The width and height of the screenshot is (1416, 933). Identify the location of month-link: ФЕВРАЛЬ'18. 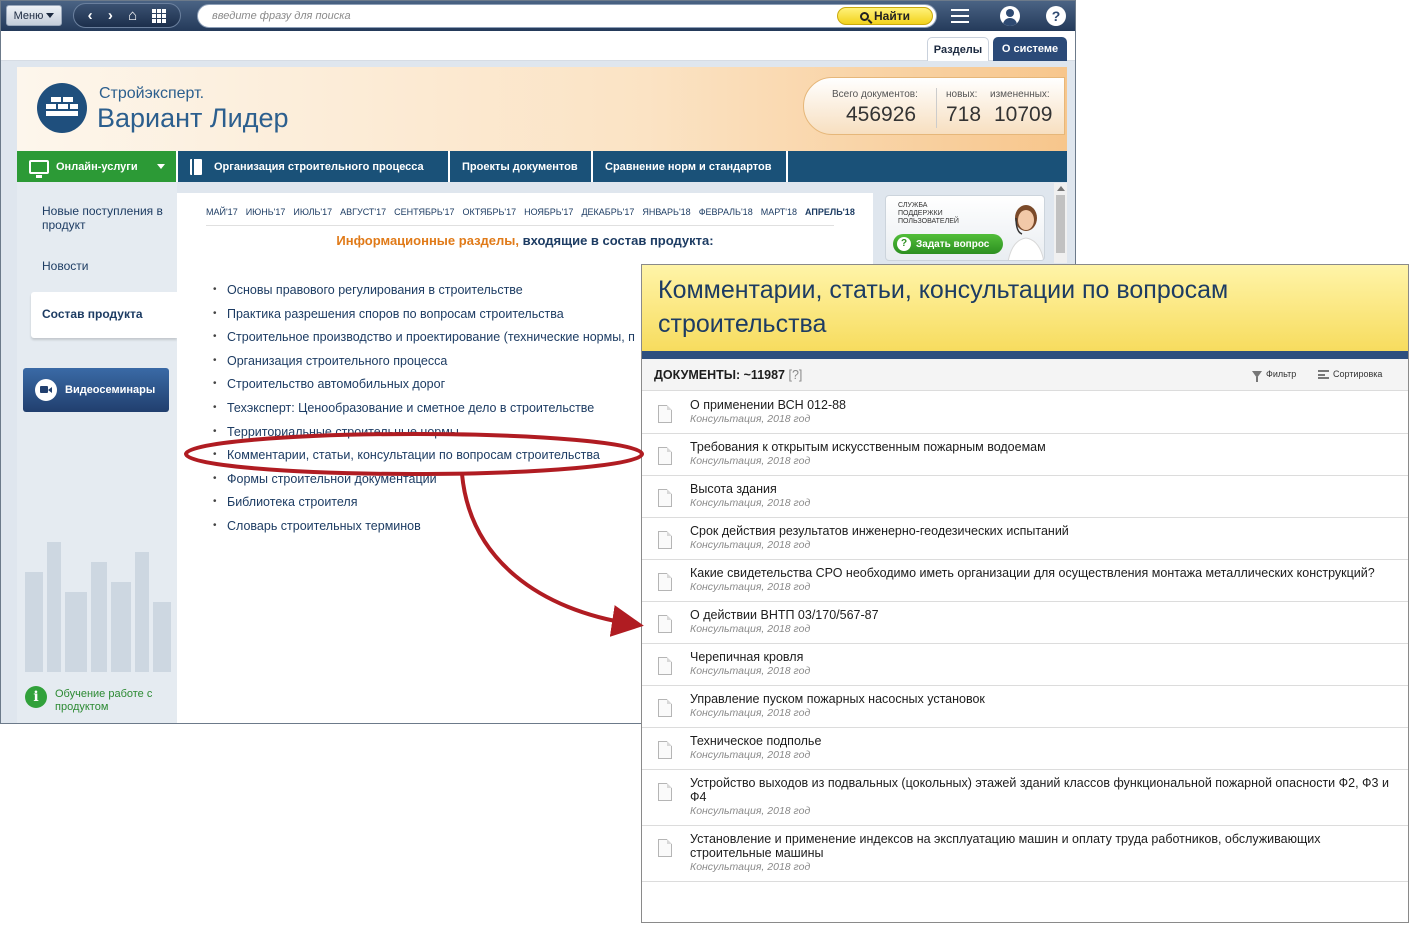
(726, 212).